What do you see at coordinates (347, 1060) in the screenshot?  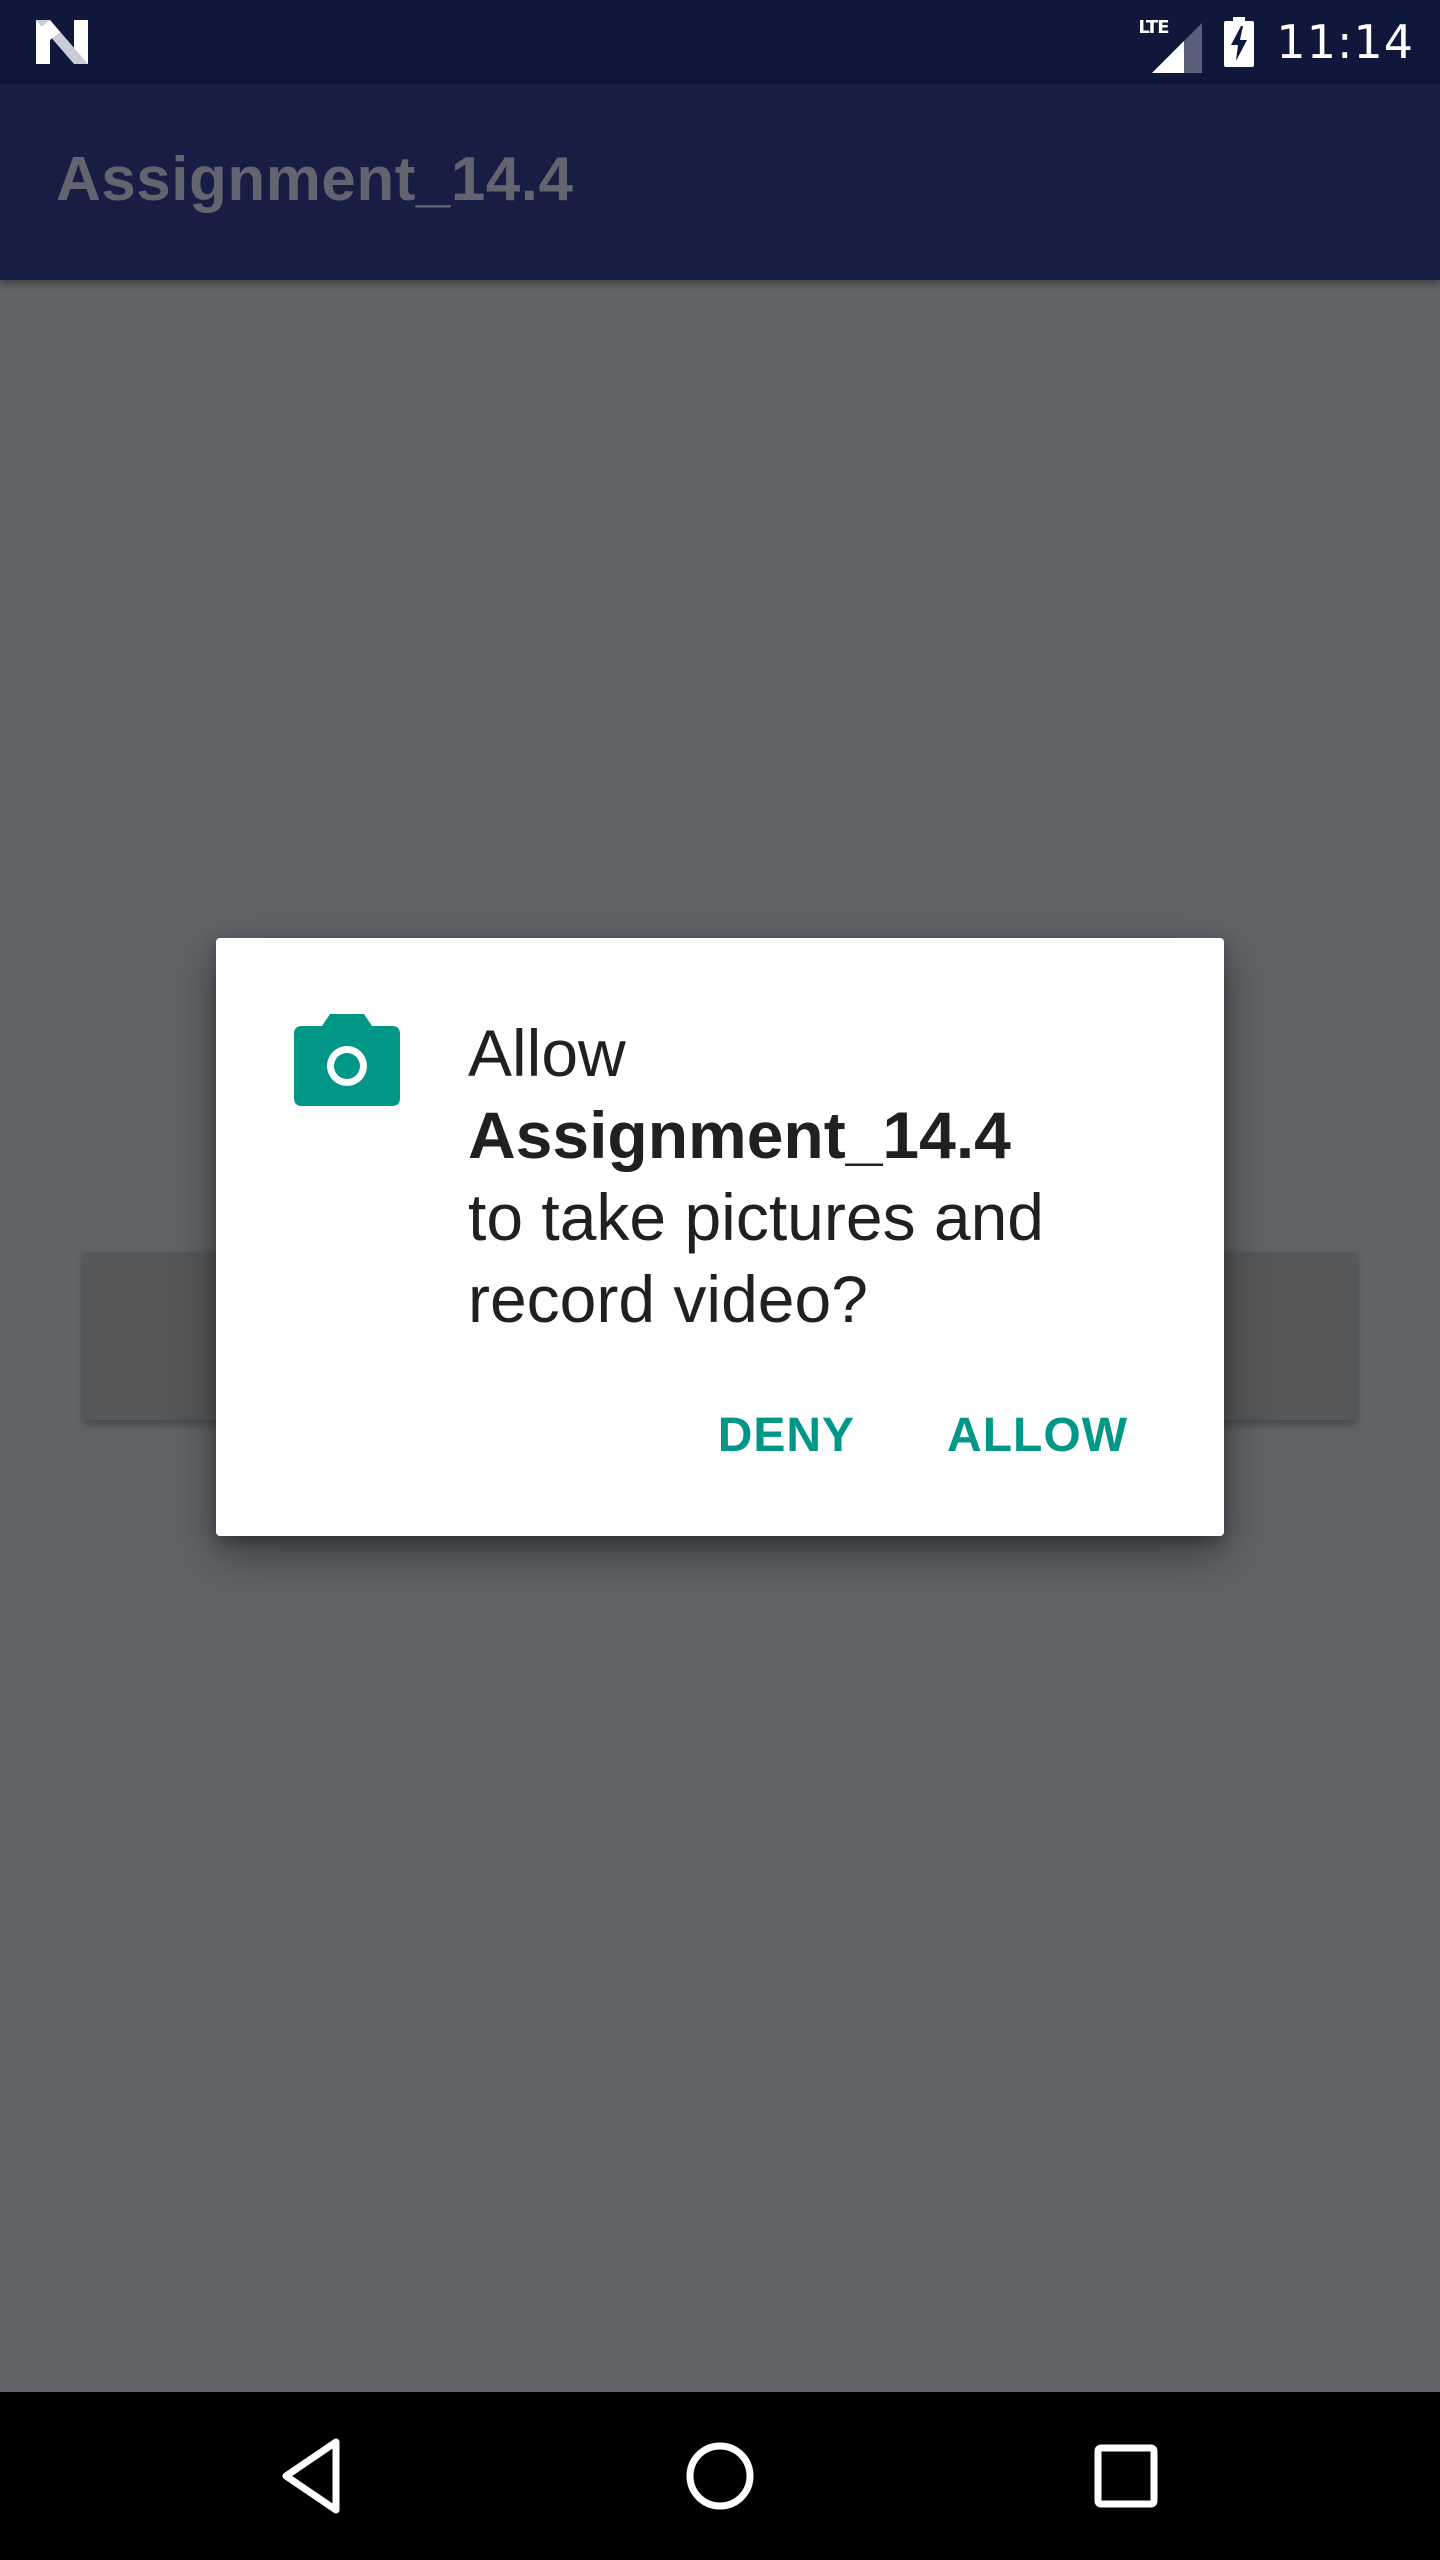 I see `camera-icon` at bounding box center [347, 1060].